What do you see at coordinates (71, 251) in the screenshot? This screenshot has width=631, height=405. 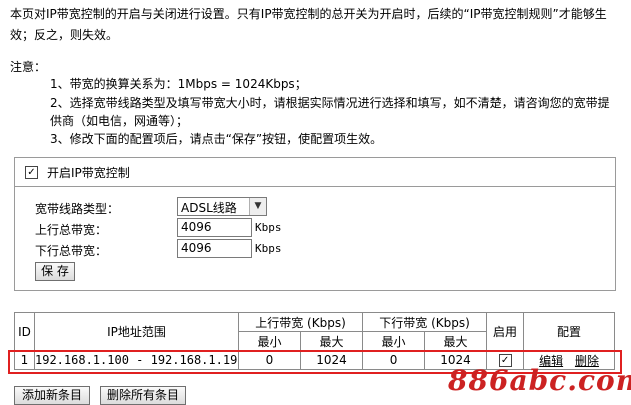 I see `downlink-label: 下行总带宽：` at bounding box center [71, 251].